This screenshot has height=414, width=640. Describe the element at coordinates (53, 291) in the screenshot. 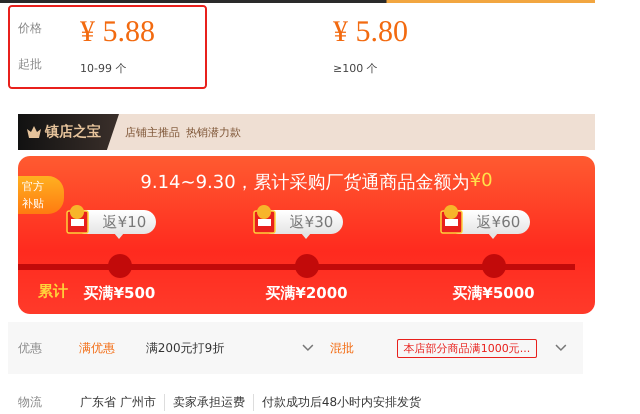

I see `track-label: 累计` at that location.